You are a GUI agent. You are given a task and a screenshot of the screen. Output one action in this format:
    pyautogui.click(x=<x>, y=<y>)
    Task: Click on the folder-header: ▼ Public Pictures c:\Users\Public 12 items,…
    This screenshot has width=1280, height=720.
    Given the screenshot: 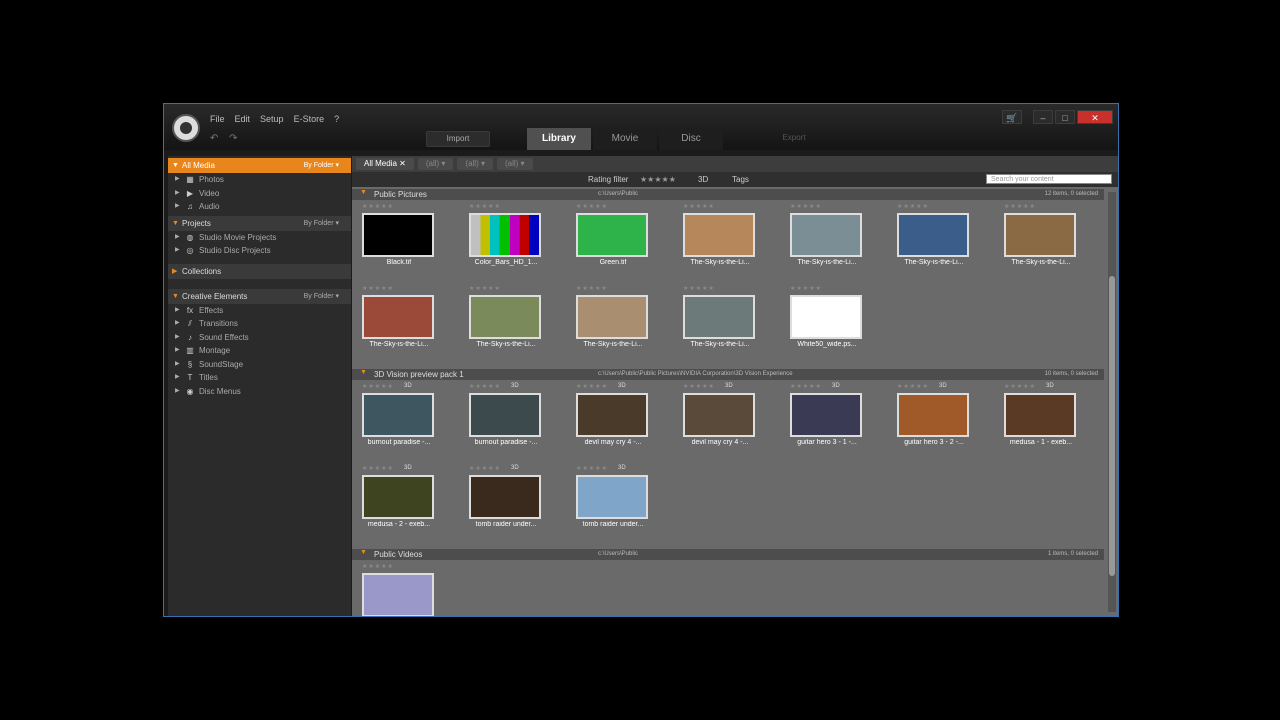 What is the action you would take?
    pyautogui.click(x=728, y=194)
    